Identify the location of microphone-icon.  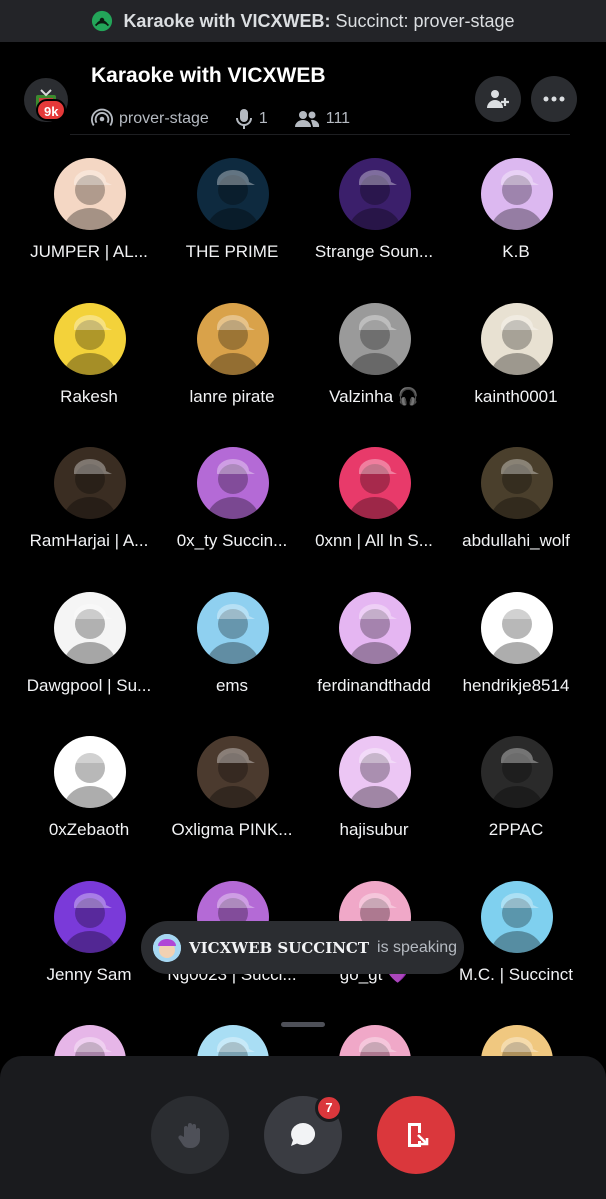
(243, 119).